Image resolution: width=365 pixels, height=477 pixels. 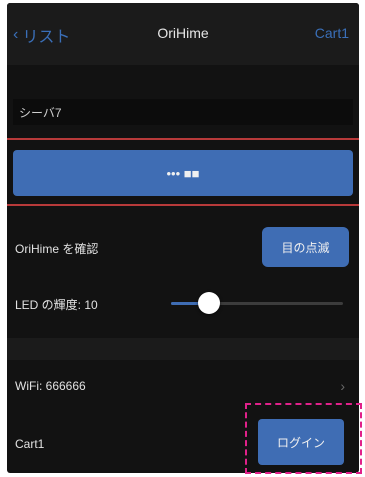 I want to click on robot-name-field: シーバ7, so click(x=183, y=112).